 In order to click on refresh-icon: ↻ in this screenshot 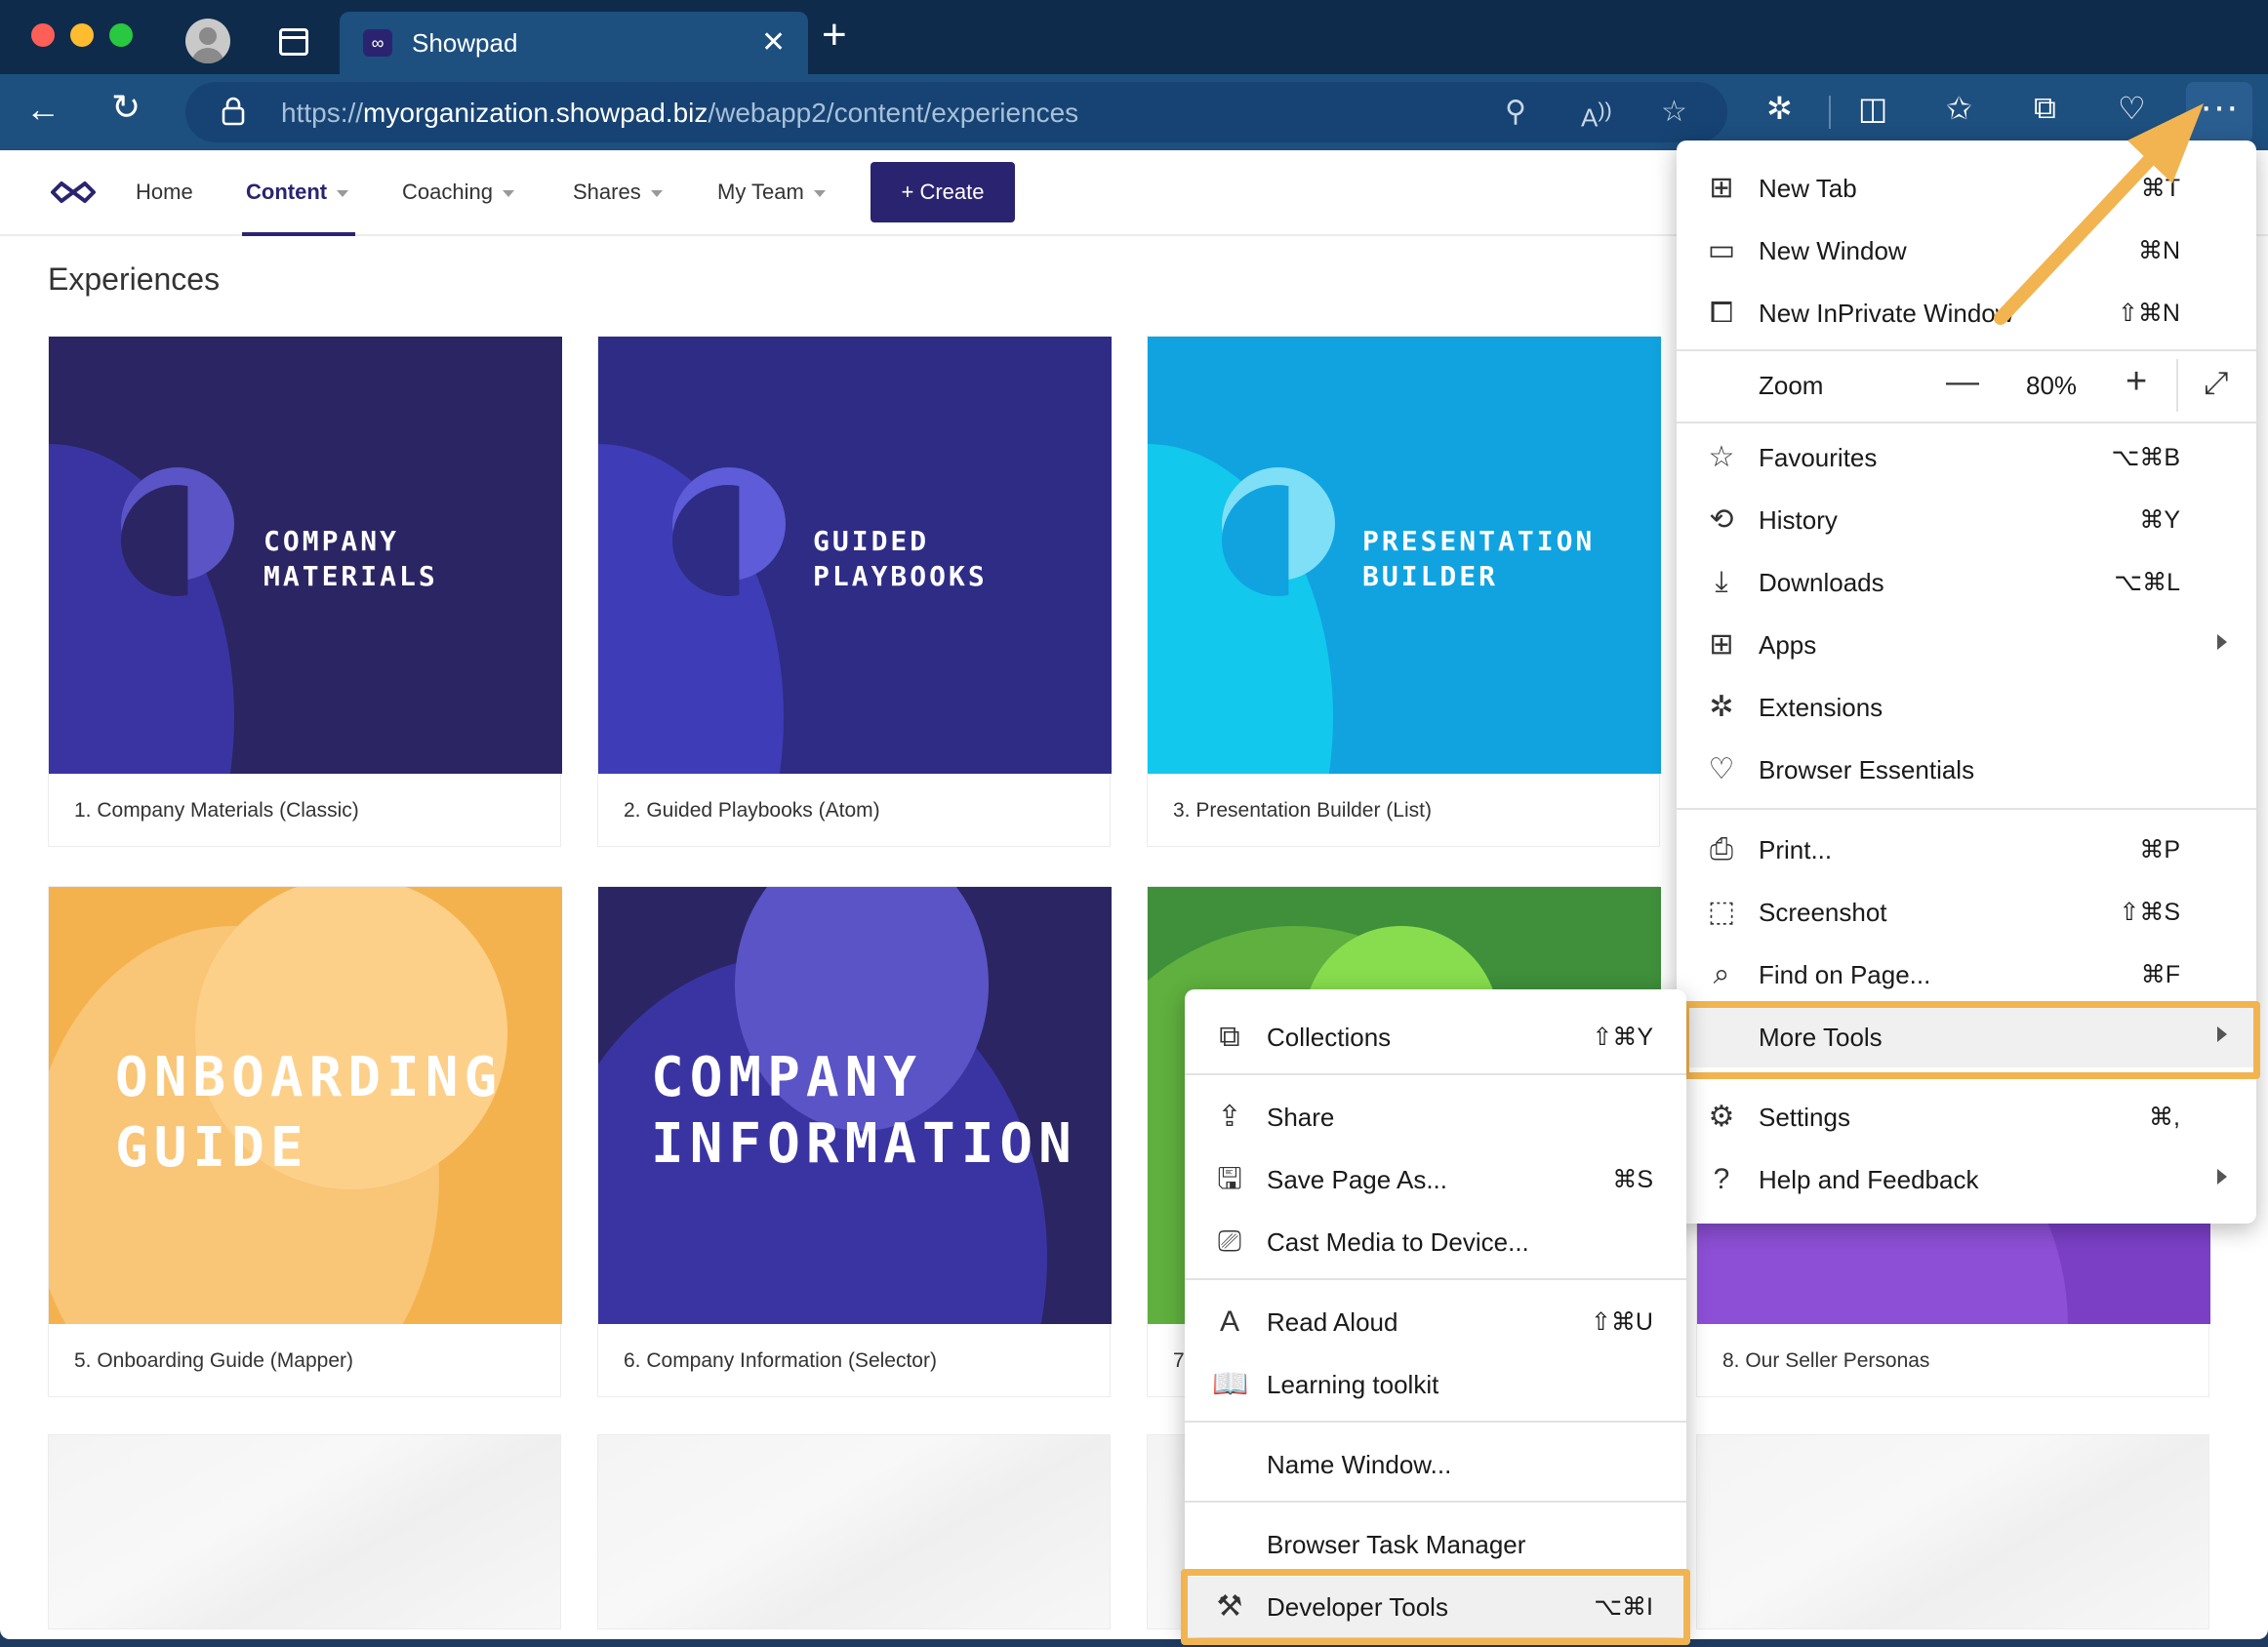, I will do `click(126, 107)`.